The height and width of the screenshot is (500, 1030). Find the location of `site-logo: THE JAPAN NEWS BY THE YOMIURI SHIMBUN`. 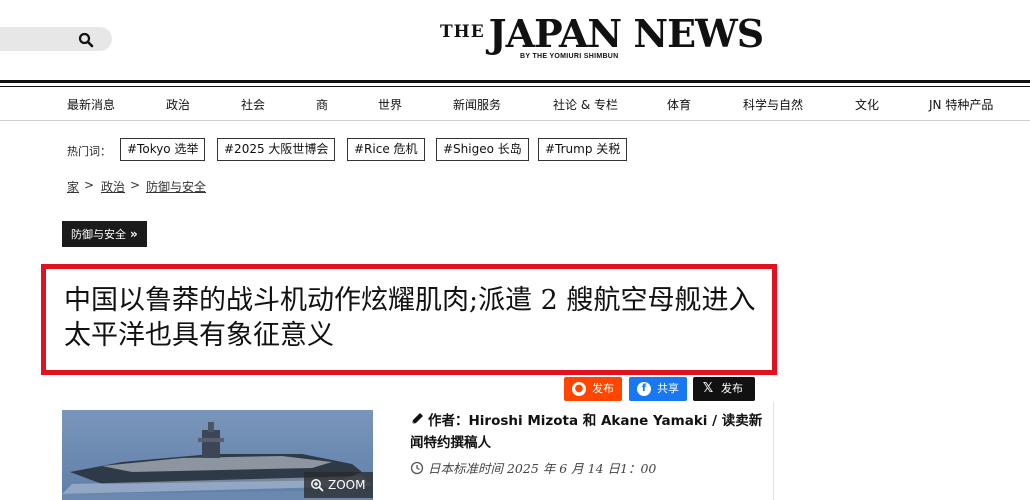

site-logo: THE JAPAN NEWS BY THE YOMIURI SHIMBUN is located at coordinates (602, 38).